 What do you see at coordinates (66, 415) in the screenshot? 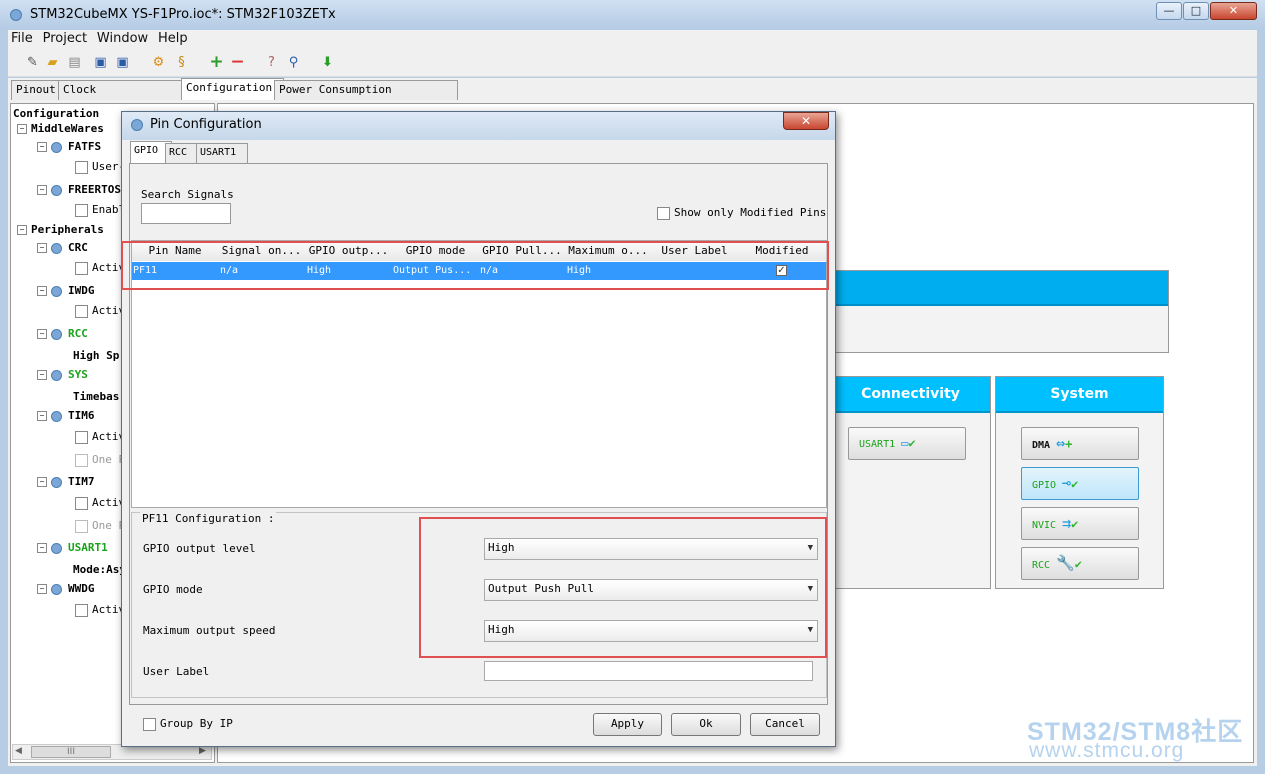
I see `tree-item-tim6: − TIM6` at bounding box center [66, 415].